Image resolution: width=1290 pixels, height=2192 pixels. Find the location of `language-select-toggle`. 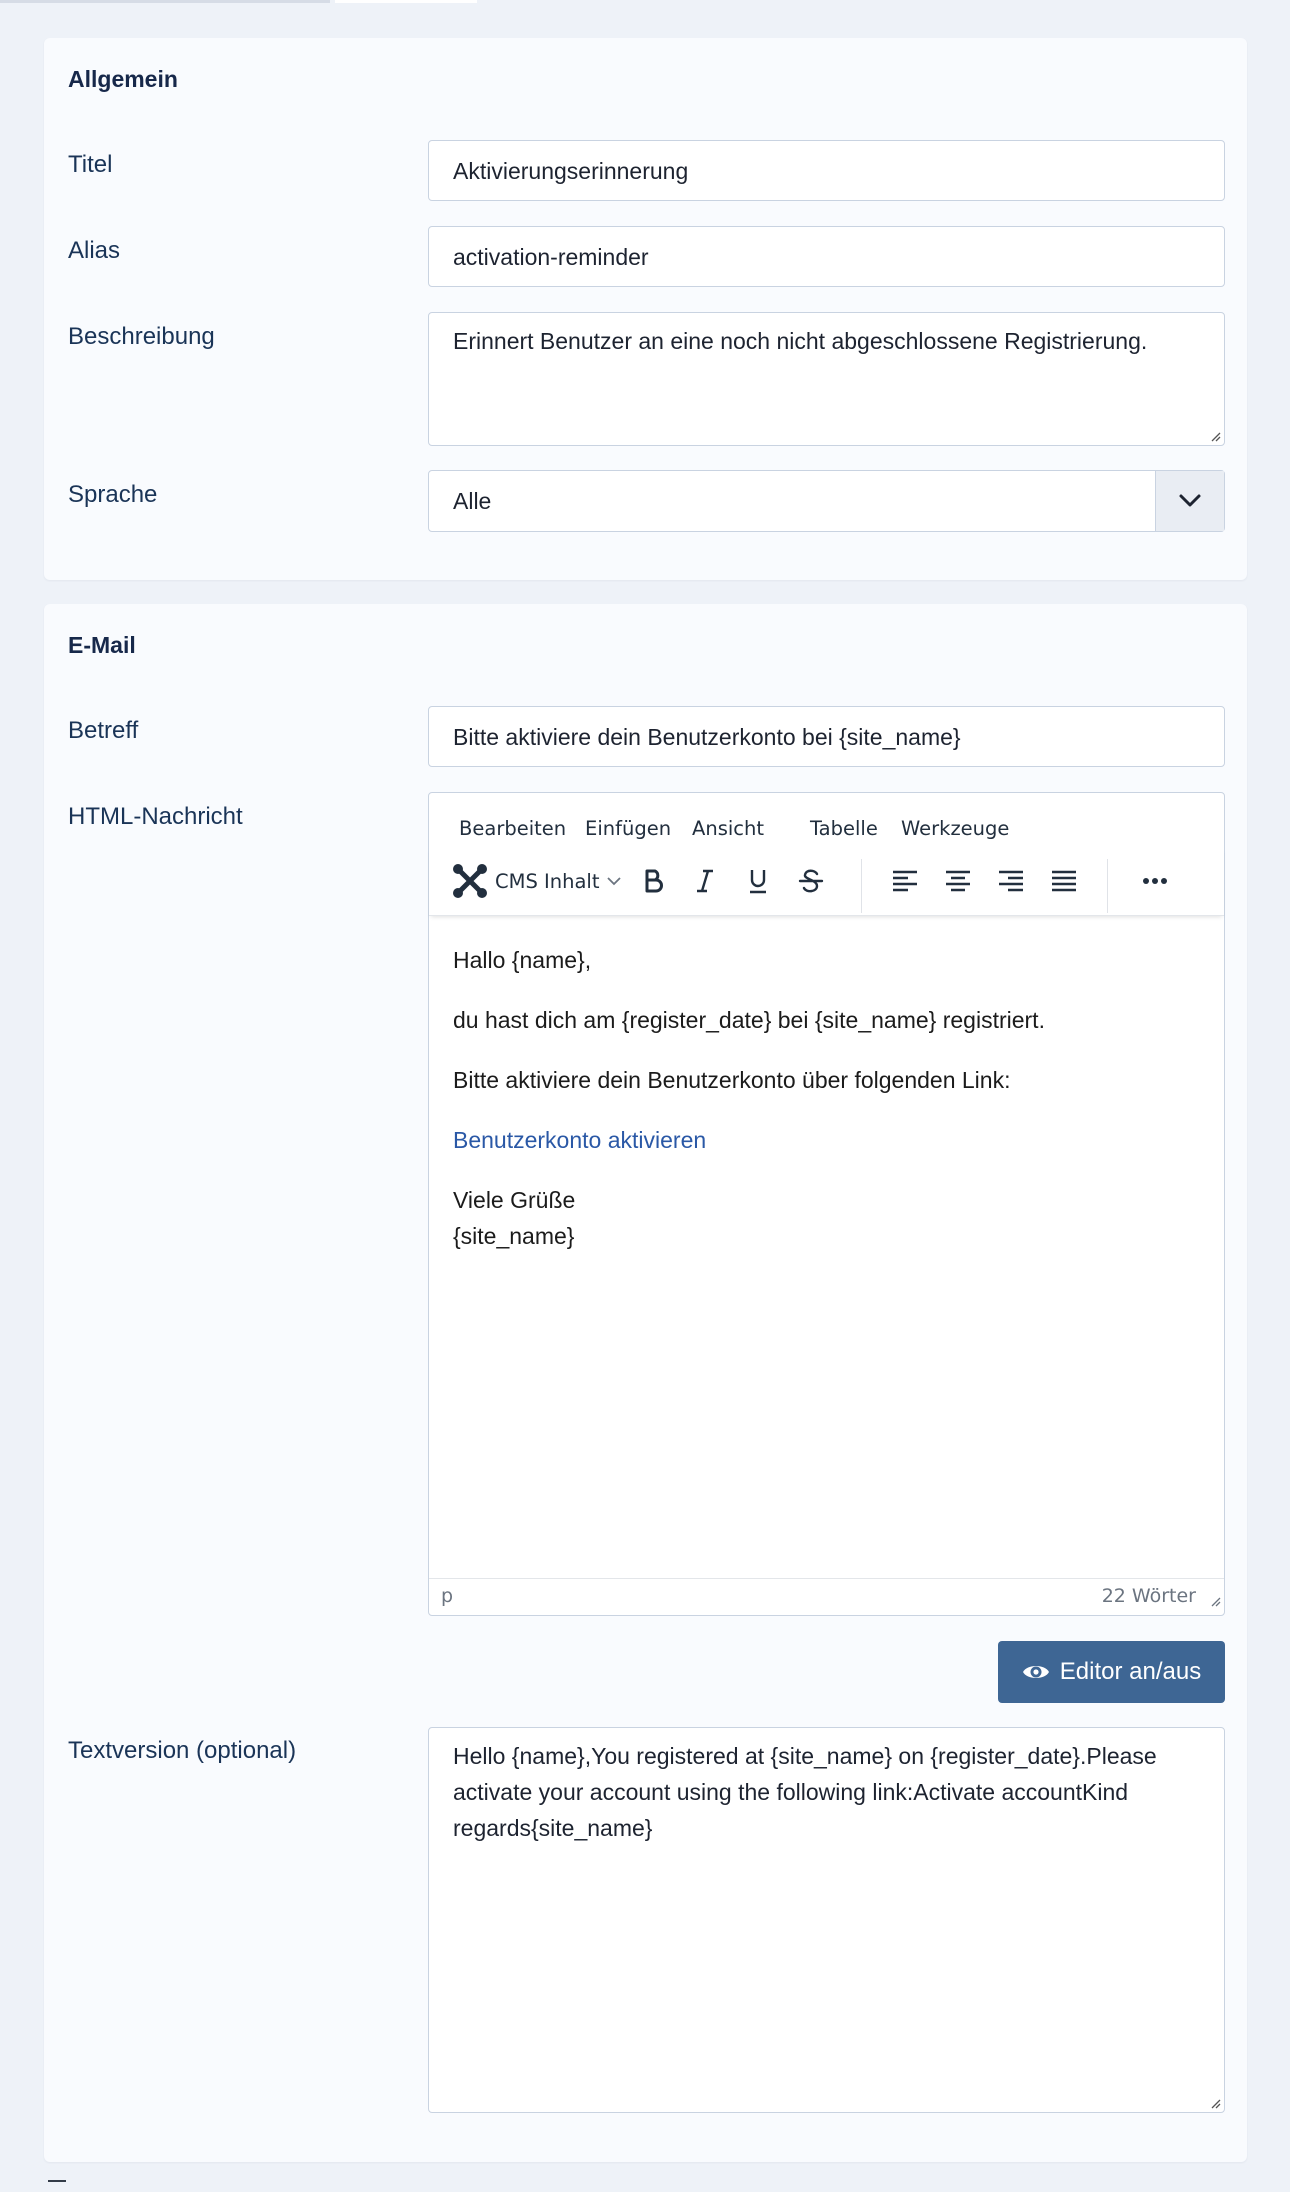

language-select-toggle is located at coordinates (1189, 501).